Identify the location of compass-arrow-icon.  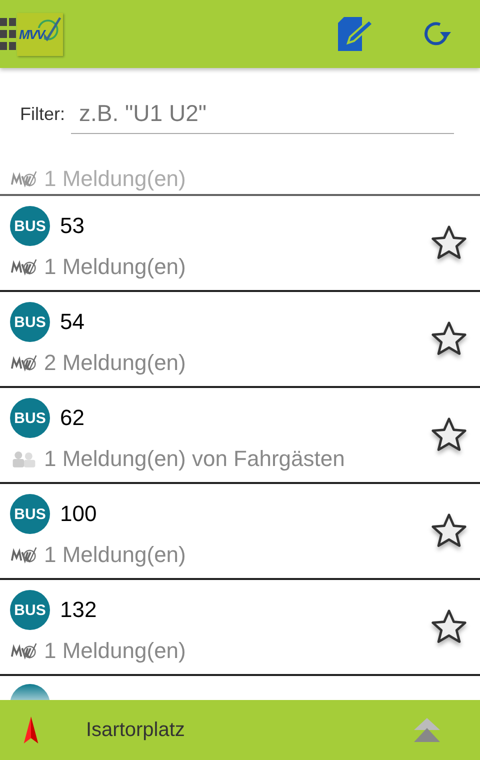
(31, 730).